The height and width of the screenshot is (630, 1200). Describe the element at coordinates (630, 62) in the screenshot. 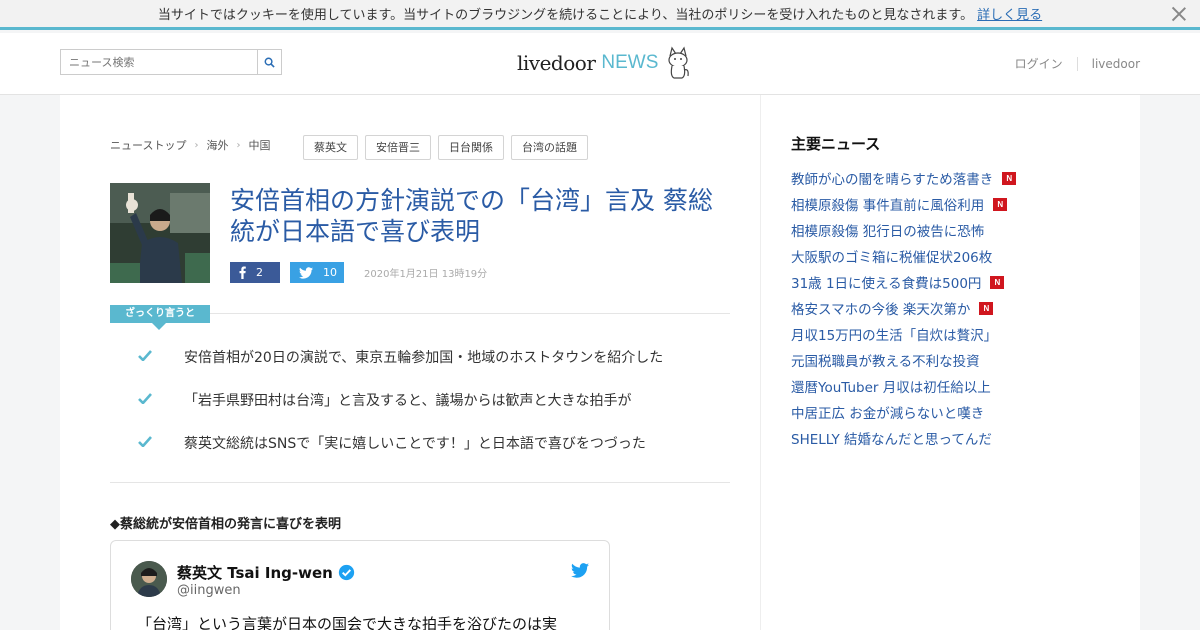

I see `logo-news: NEWS` at that location.